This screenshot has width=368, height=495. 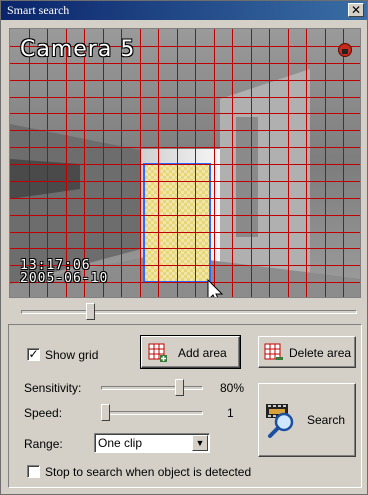 What do you see at coordinates (120, 443) in the screenshot?
I see `range-selected-value: One clip` at bounding box center [120, 443].